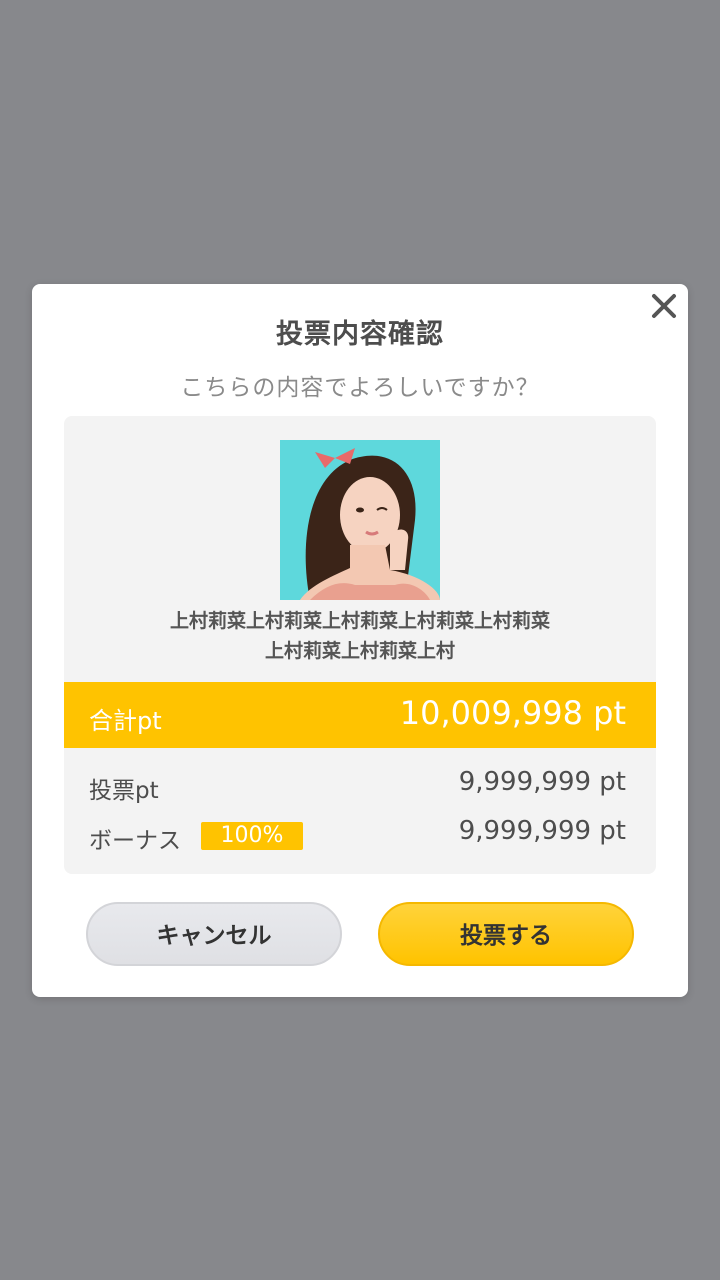 This screenshot has height=1280, width=720. I want to click on vote-button: 投票する, so click(506, 934).